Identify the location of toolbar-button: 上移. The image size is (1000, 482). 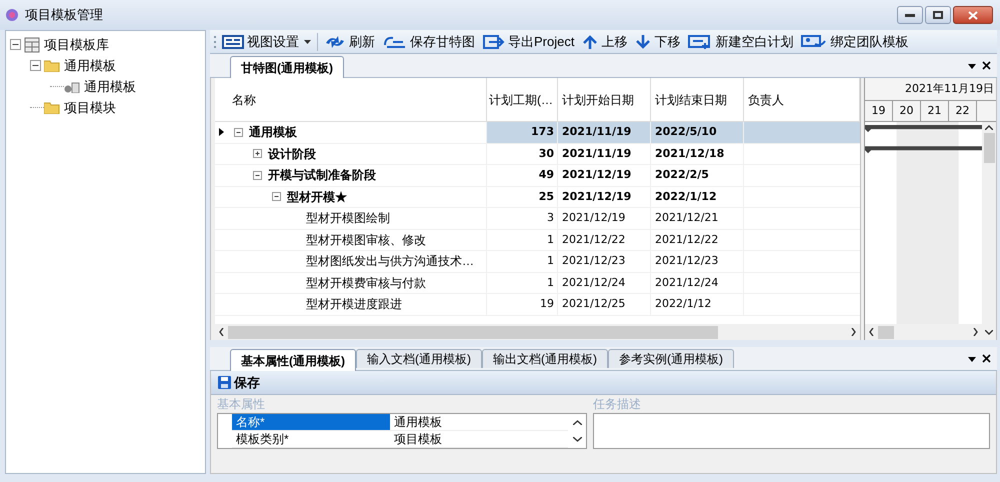
(605, 42).